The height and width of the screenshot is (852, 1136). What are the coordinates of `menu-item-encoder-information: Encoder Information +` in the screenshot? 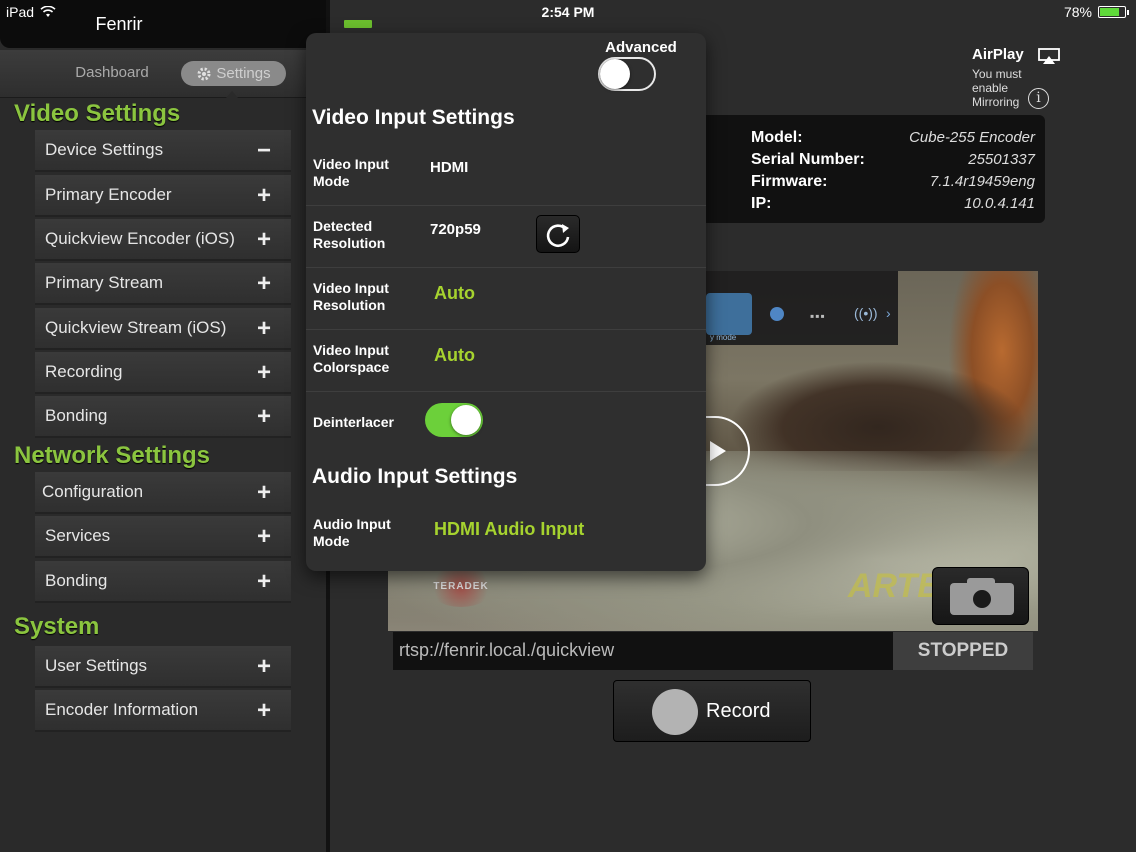 It's located at (163, 711).